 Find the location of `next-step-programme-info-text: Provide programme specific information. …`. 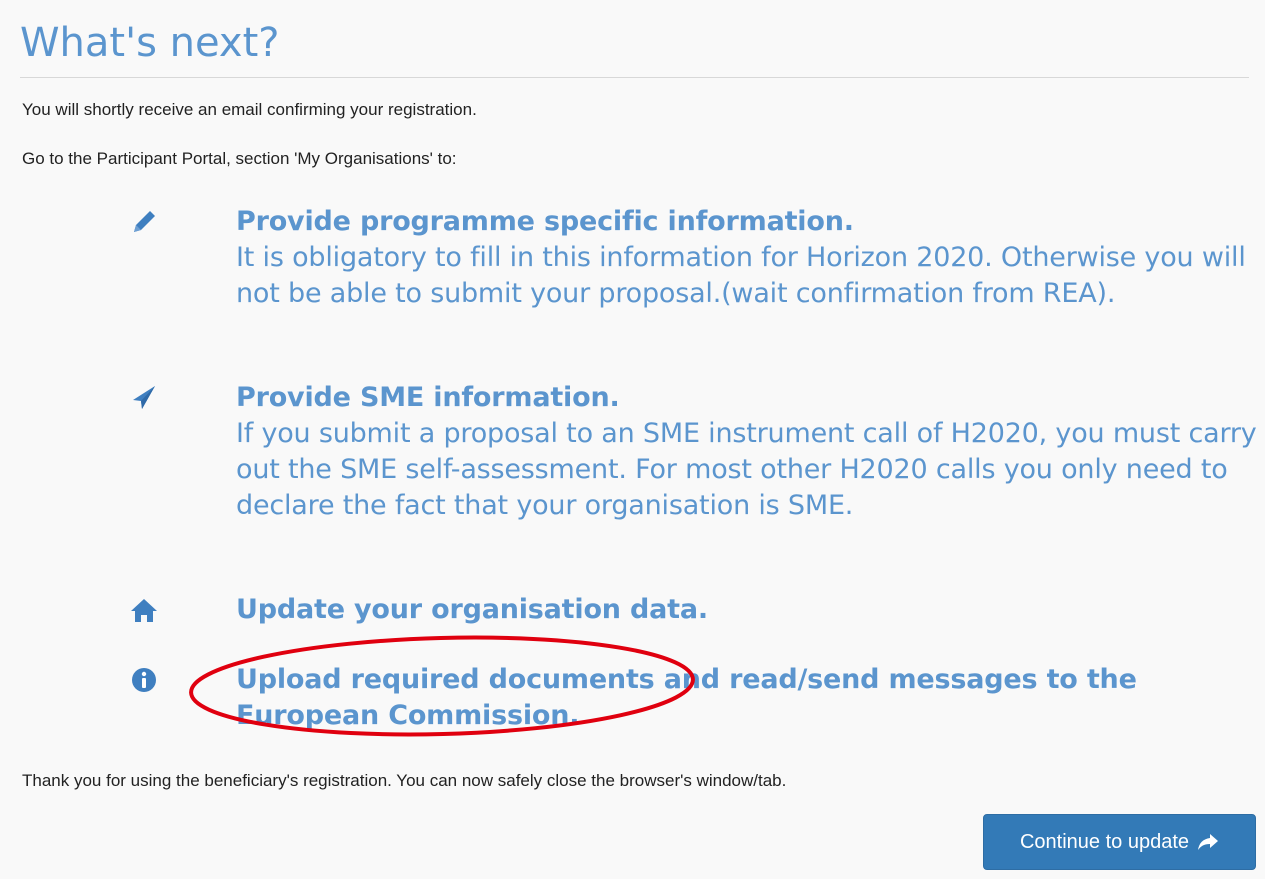

next-step-programme-info-text: Provide programme specific information. … is located at coordinates (750, 258).